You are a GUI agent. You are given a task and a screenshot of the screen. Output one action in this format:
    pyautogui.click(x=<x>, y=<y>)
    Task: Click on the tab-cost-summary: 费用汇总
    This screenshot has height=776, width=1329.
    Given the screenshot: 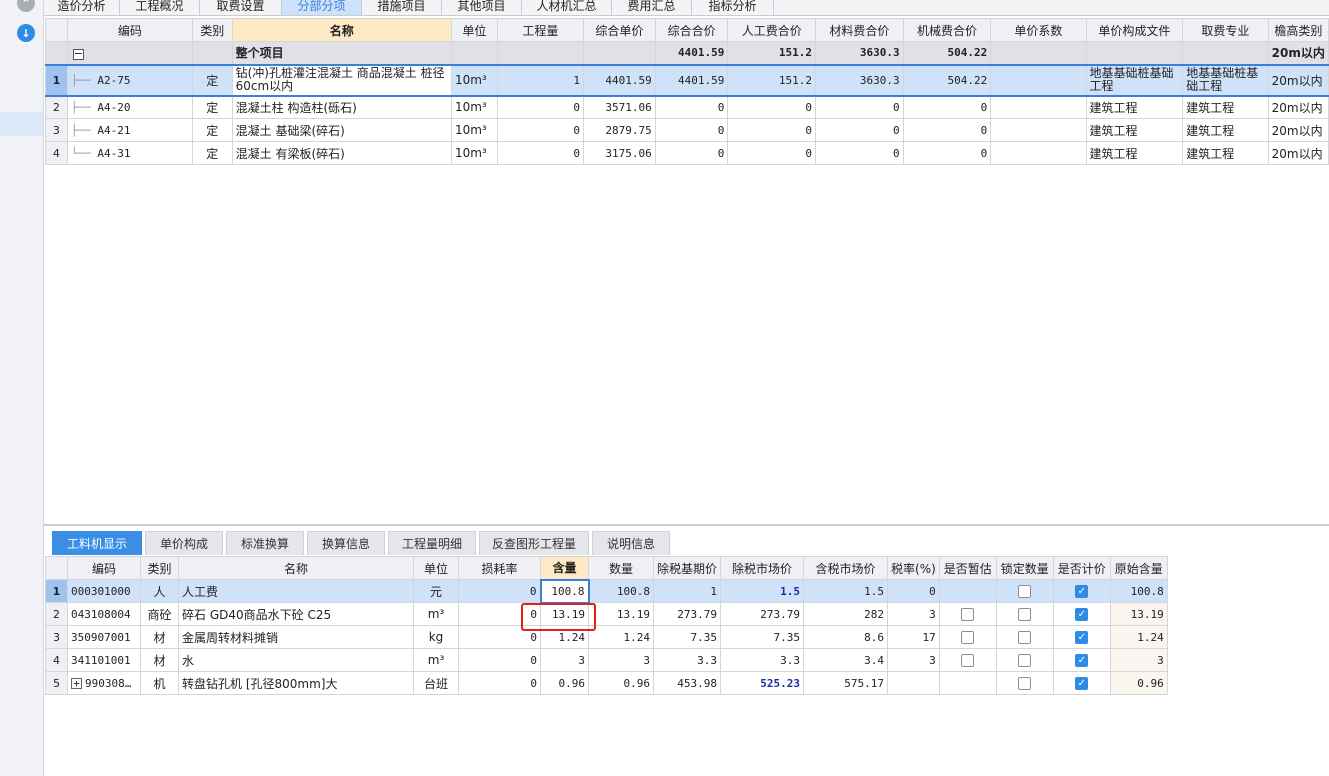 What is the action you would take?
    pyautogui.click(x=652, y=7)
    